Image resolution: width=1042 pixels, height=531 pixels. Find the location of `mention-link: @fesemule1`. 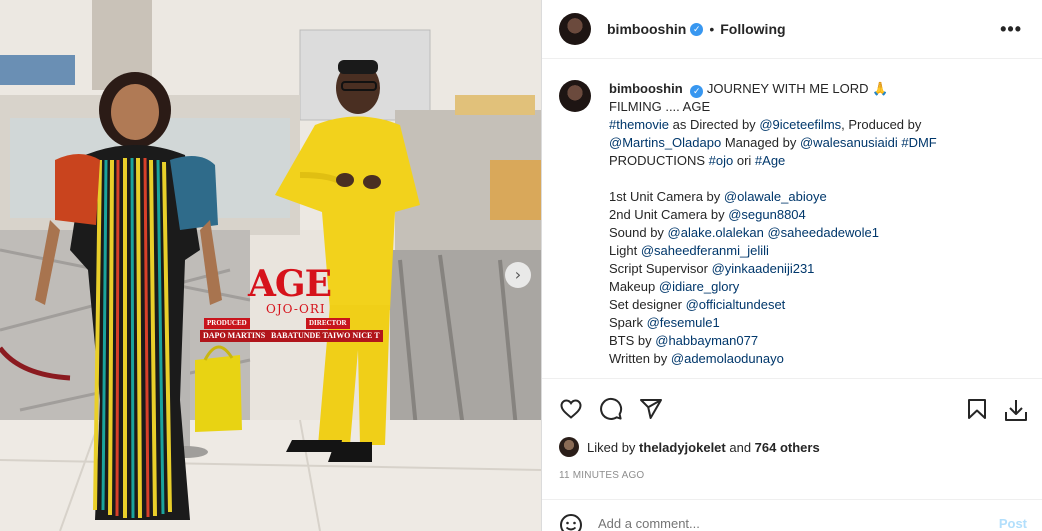

mention-link: @fesemule1 is located at coordinates (683, 322).